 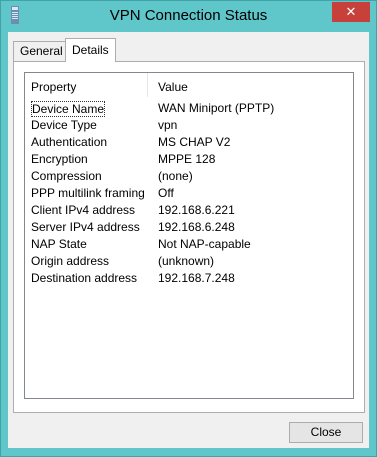 What do you see at coordinates (351, 12) in the screenshot?
I see `close-icon: ✕` at bounding box center [351, 12].